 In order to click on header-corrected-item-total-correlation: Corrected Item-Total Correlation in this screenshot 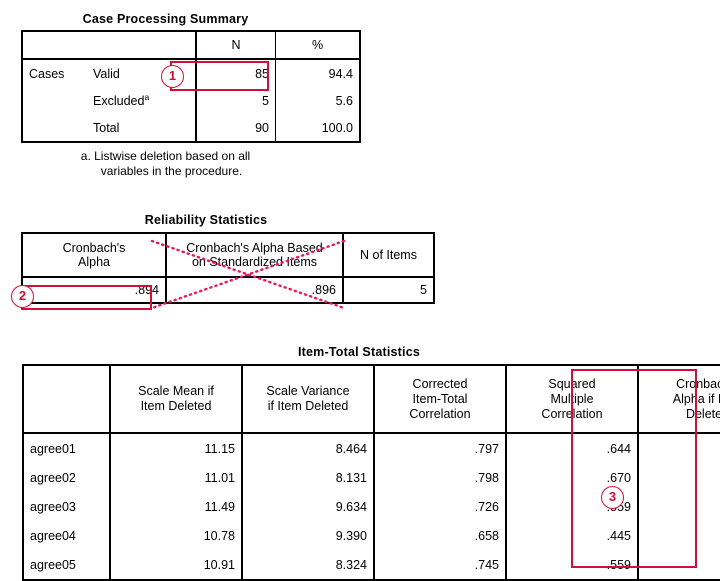, I will do `click(439, 399)`.